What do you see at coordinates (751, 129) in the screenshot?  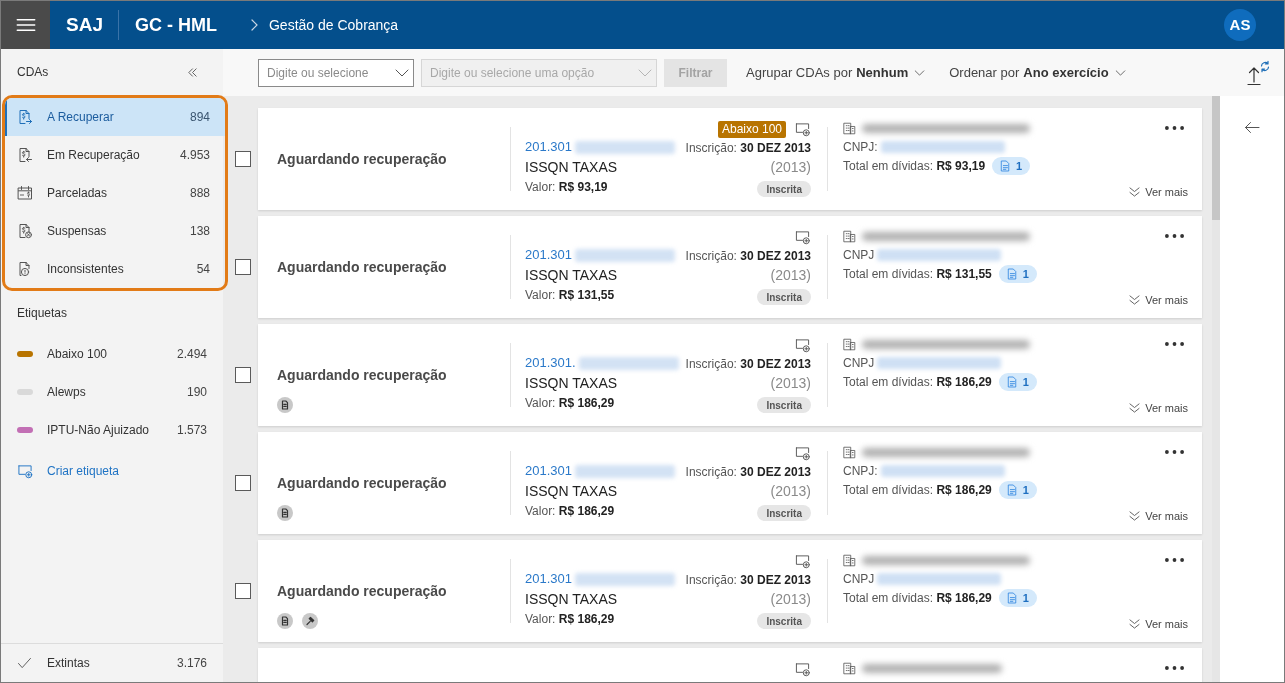 I see `tag-label: Abaixo 100` at bounding box center [751, 129].